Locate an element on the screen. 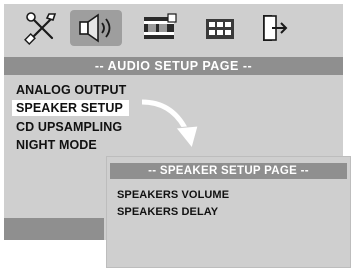  menu-item-analog-output: ANALOG OUTPUT is located at coordinates (71, 90).